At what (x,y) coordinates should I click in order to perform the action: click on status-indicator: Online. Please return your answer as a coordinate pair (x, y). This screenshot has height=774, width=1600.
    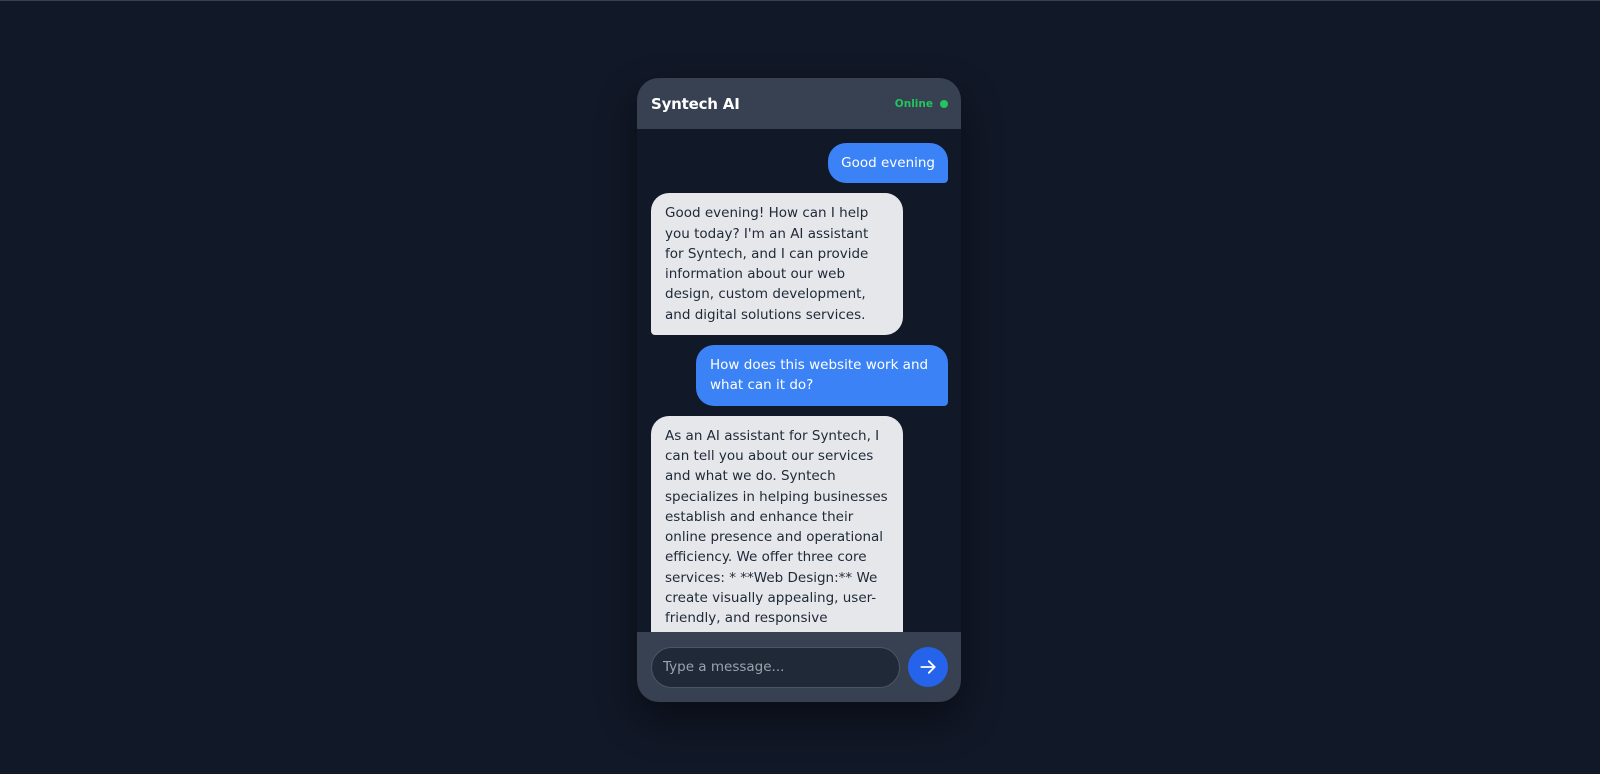
    Looking at the image, I should click on (921, 104).